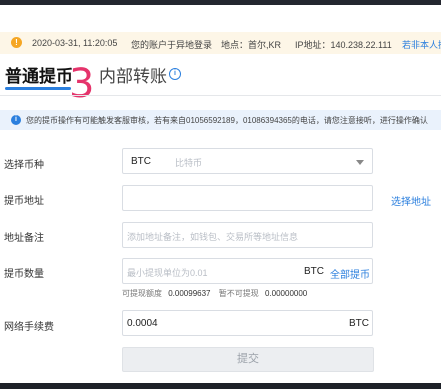 This screenshot has width=441, height=389. What do you see at coordinates (350, 273) in the screenshot?
I see `withdraw-all-link: 全部提币` at bounding box center [350, 273].